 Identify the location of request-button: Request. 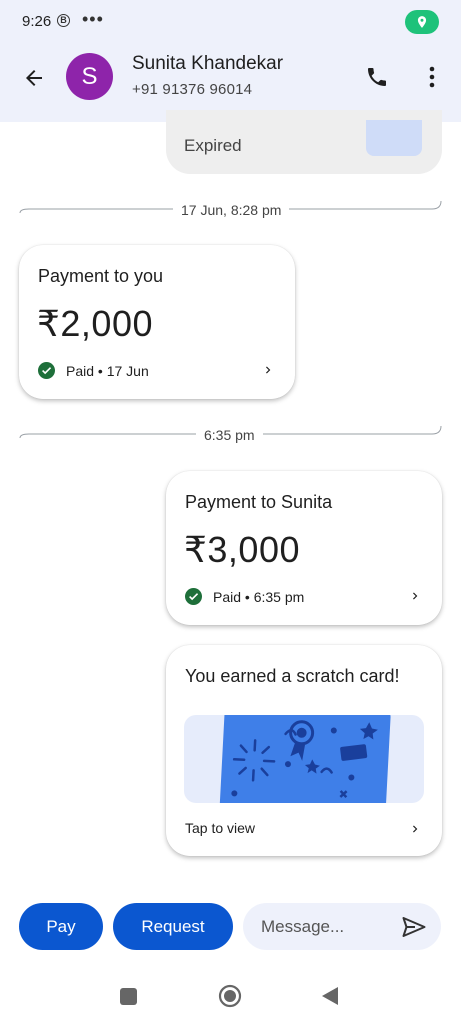
(173, 926).